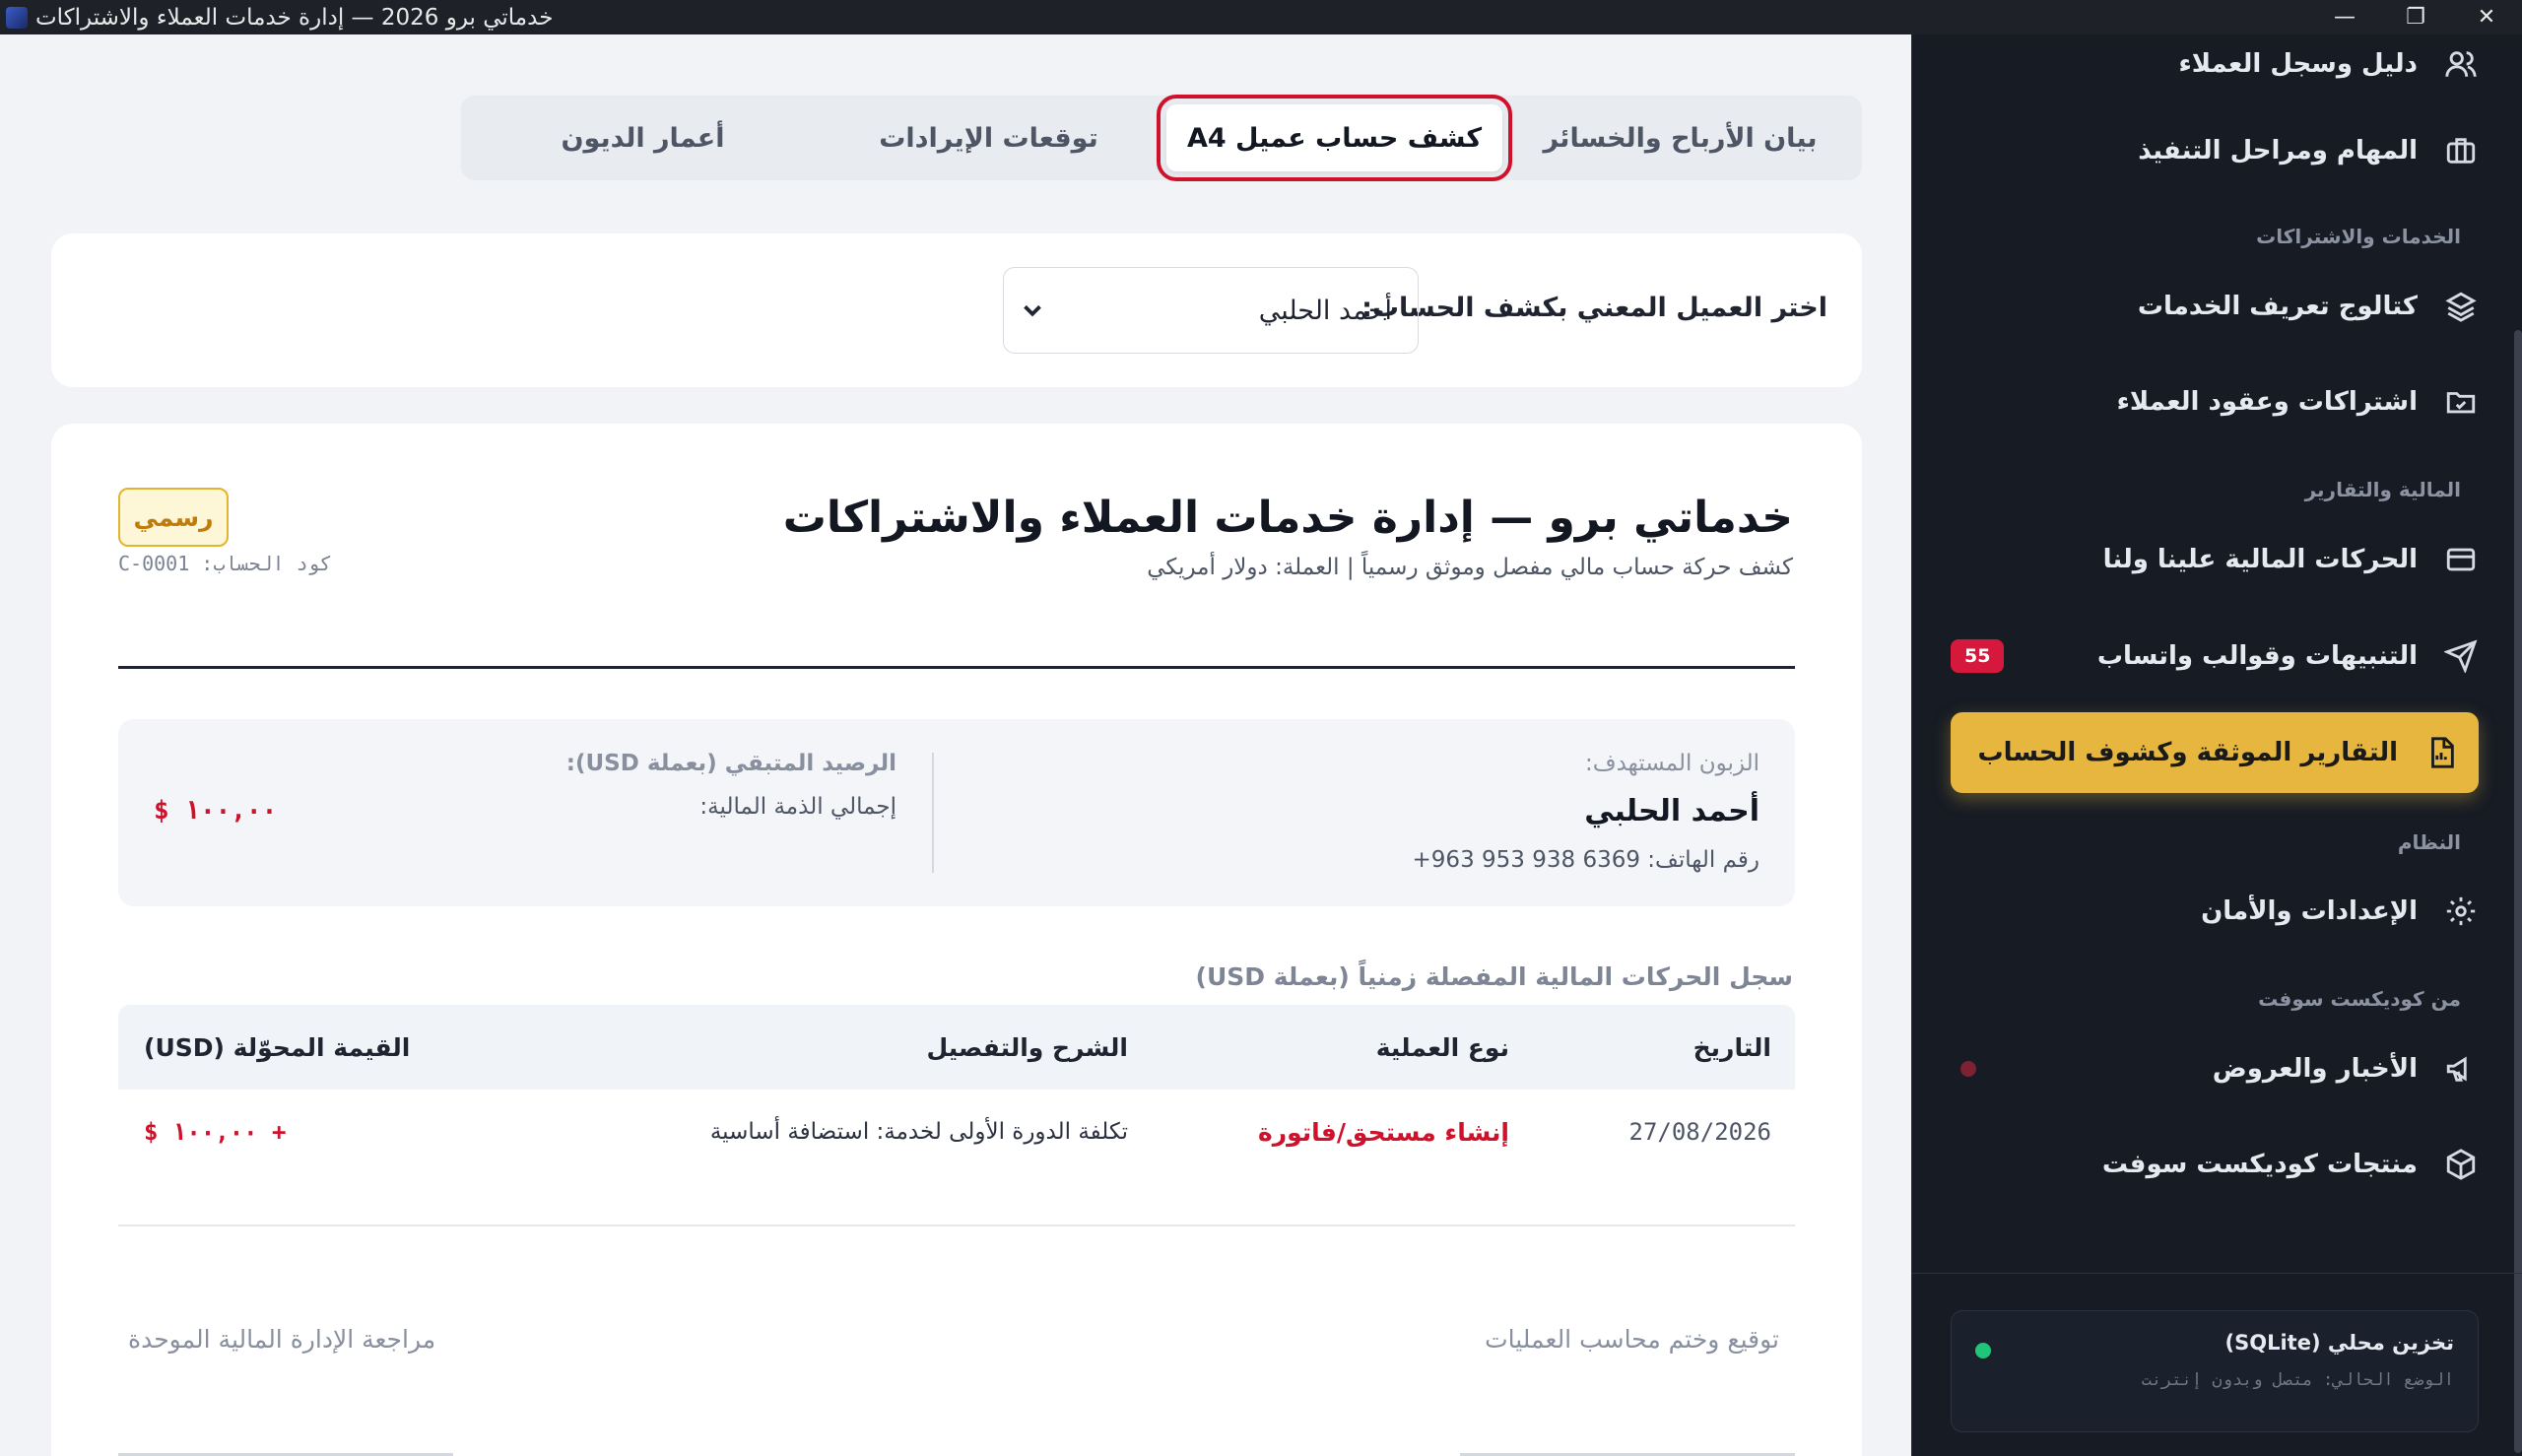 Image resolution: width=2522 pixels, height=1456 pixels. Describe the element at coordinates (2216, 1273) in the screenshot. I see `sidebar-divider` at that location.